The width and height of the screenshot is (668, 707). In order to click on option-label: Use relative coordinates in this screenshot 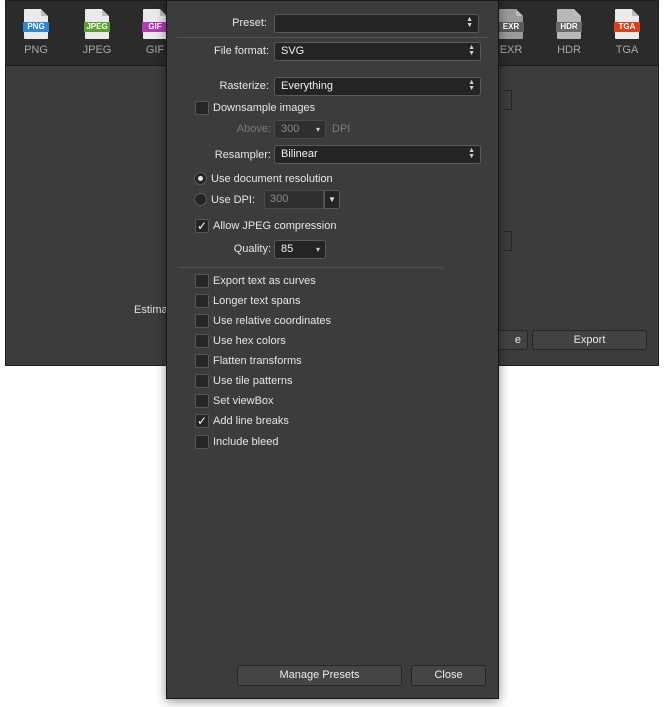, I will do `click(272, 321)`.